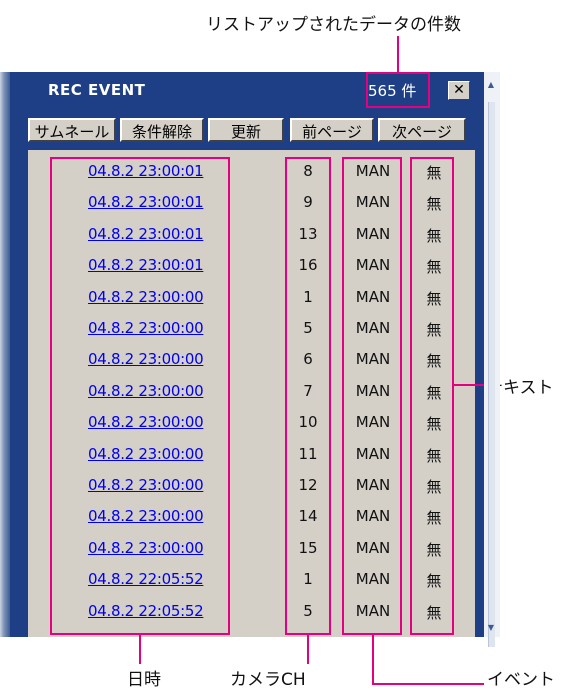 Image resolution: width=579 pixels, height=698 pixels. Describe the element at coordinates (491, 628) in the screenshot. I see `scroll-down-icon: ▼` at that location.